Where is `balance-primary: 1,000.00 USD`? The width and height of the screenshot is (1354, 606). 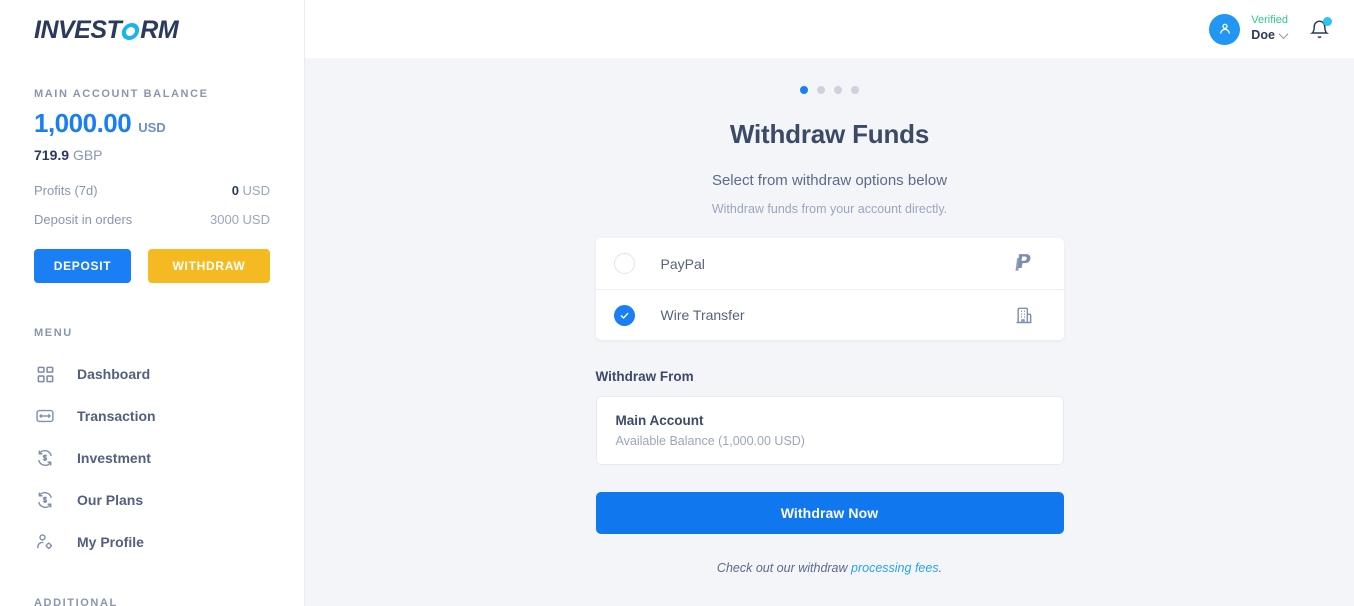
balance-primary: 1,000.00 USD is located at coordinates (152, 123).